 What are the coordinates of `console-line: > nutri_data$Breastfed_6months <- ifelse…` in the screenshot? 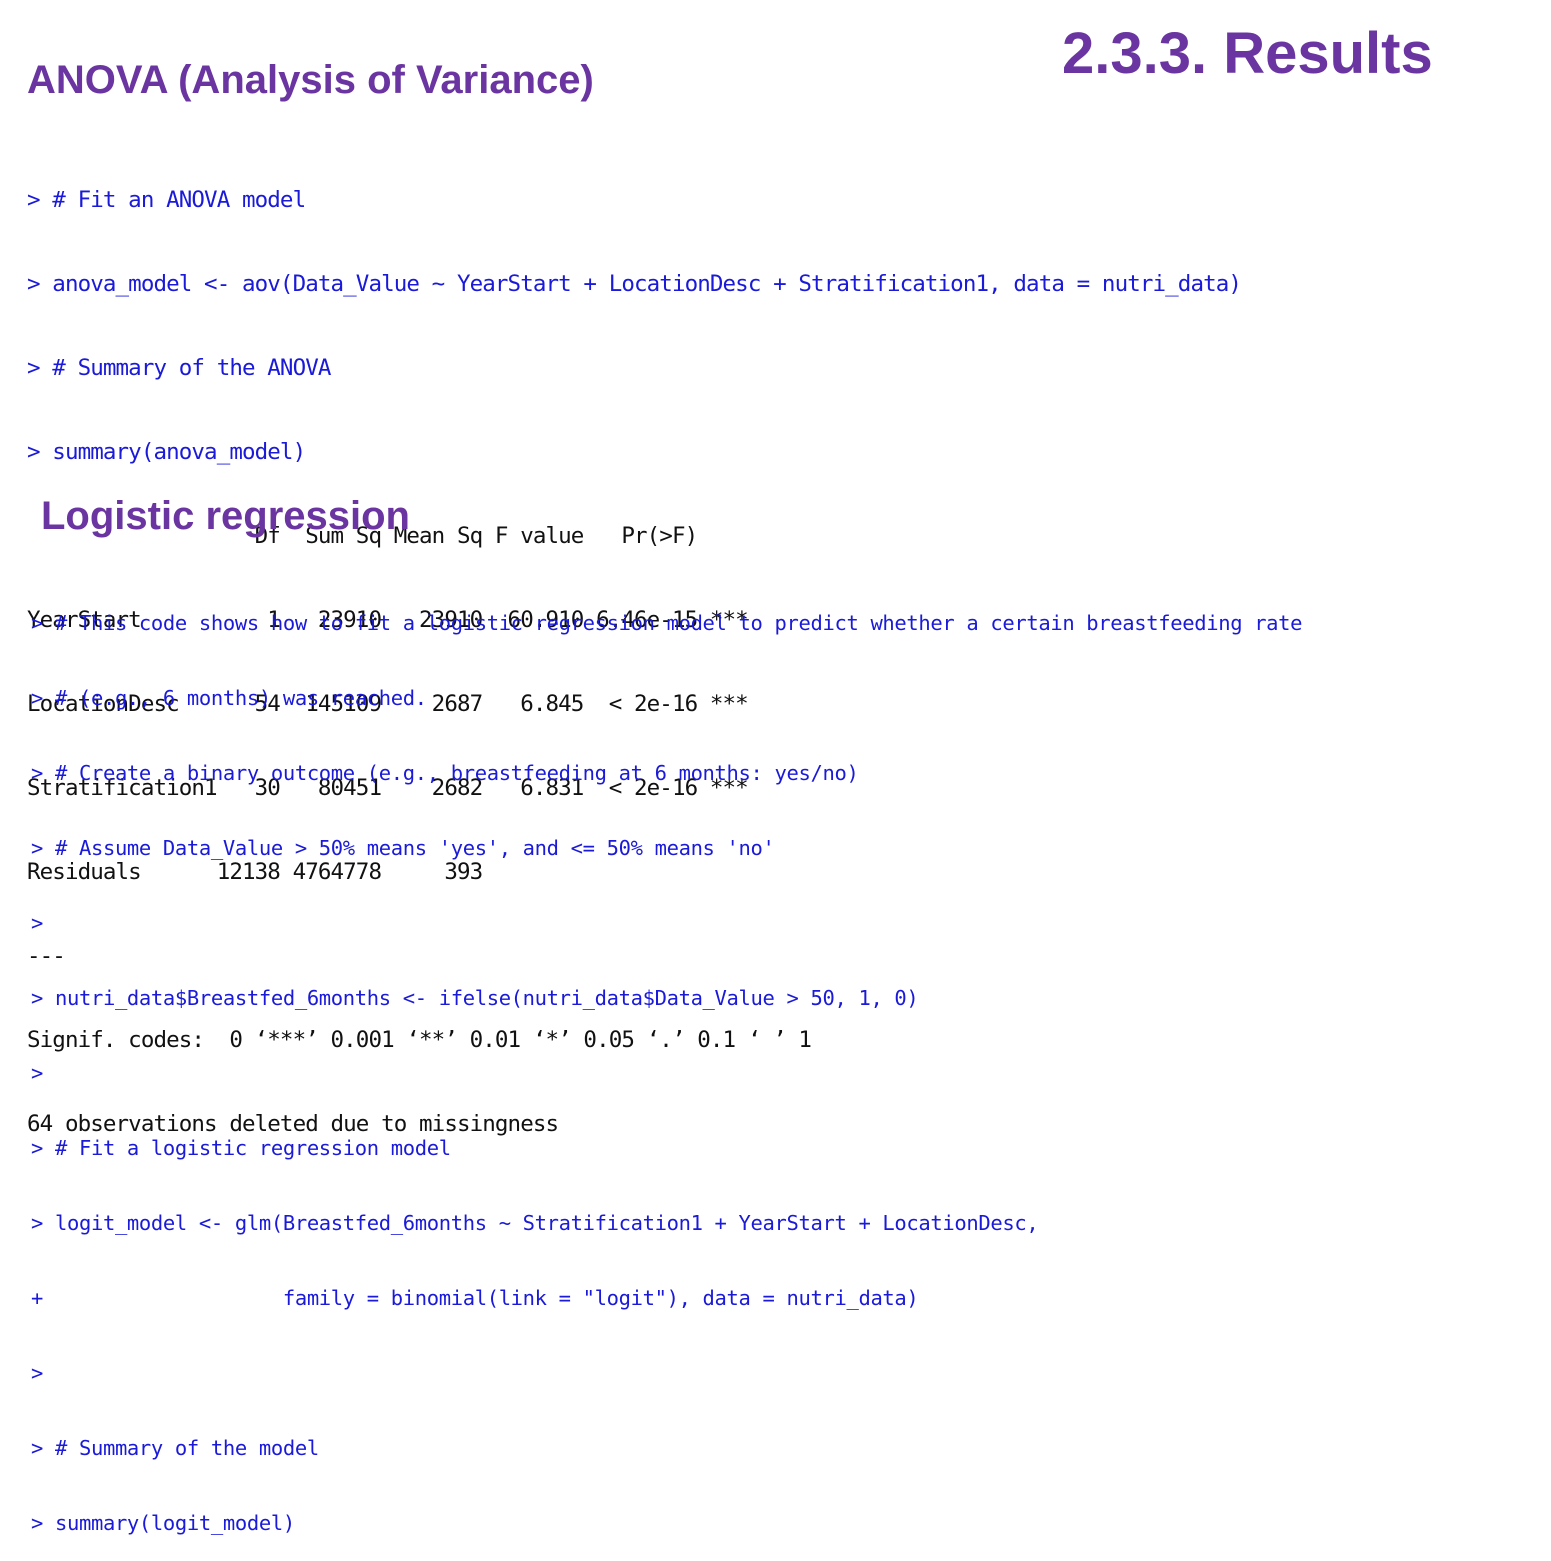 It's located at (475, 998).